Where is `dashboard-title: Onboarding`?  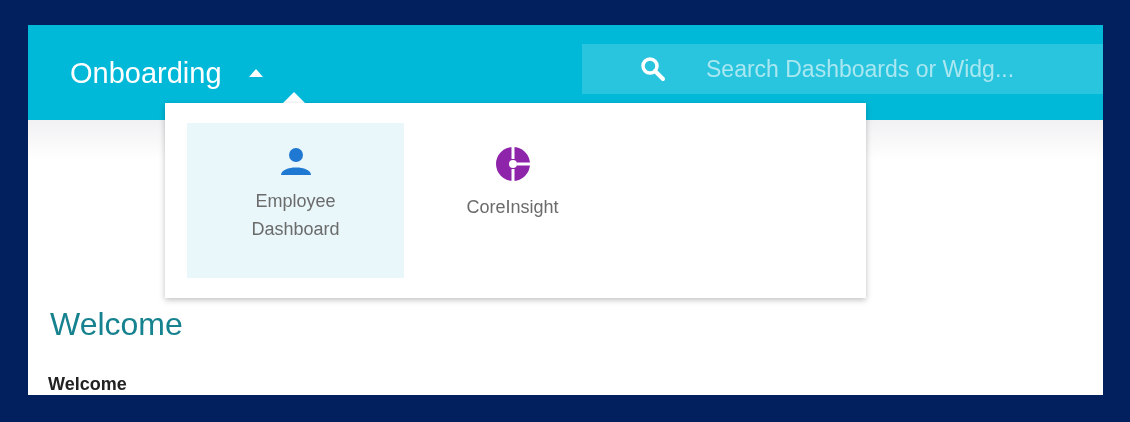
dashboard-title: Onboarding is located at coordinates (146, 73).